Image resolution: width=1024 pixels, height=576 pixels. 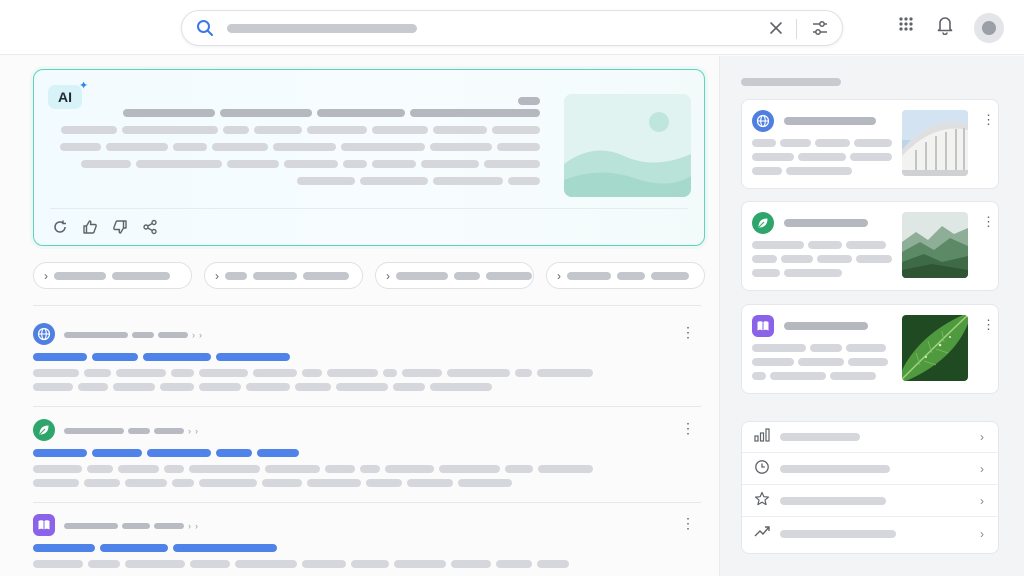 I want to click on avatar-icon, so click(x=989, y=28).